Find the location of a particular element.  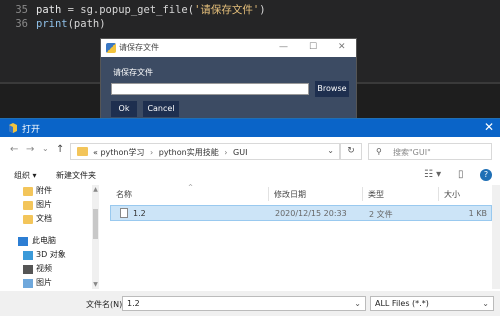

line-number: 35 is located at coordinates (21, 10).